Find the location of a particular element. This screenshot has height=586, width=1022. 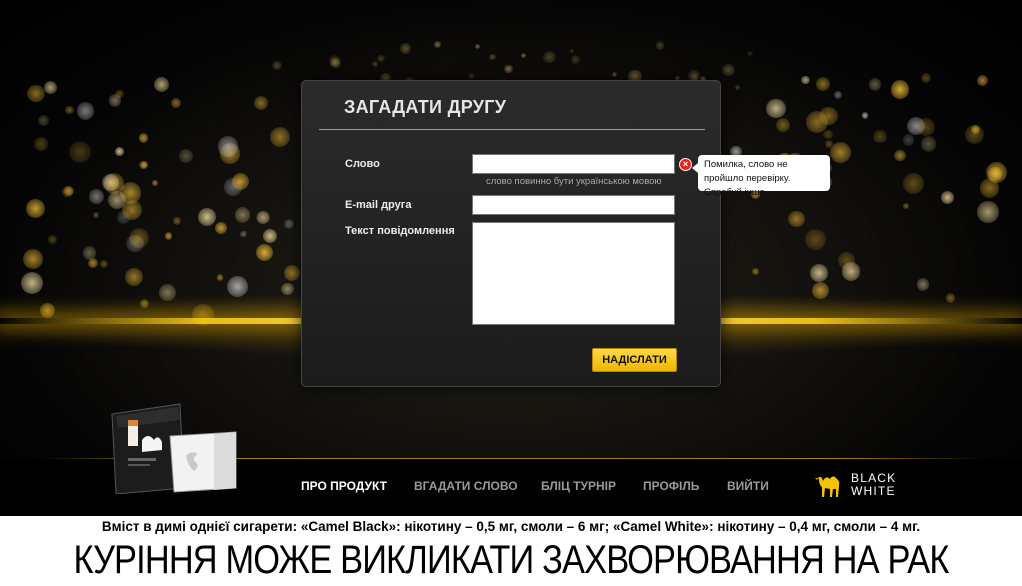

cigarette-packs-icon is located at coordinates (174, 449).